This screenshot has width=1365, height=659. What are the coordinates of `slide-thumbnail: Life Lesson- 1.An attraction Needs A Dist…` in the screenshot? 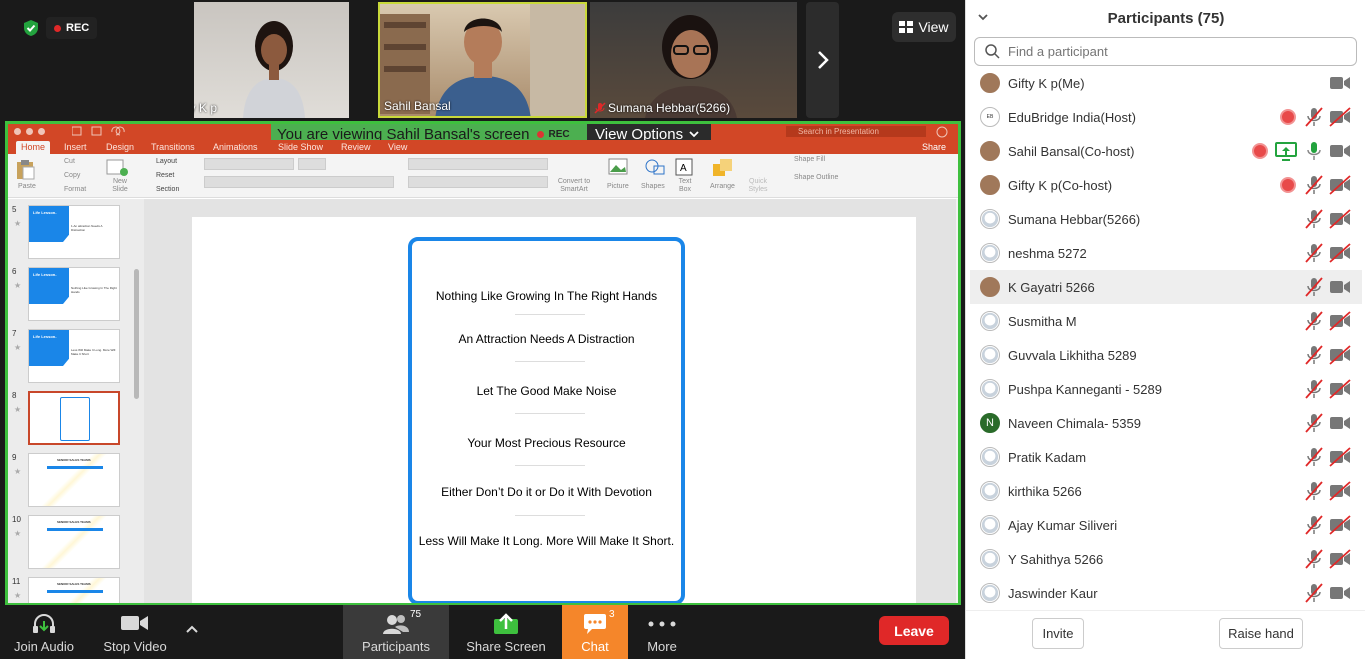 It's located at (74, 232).